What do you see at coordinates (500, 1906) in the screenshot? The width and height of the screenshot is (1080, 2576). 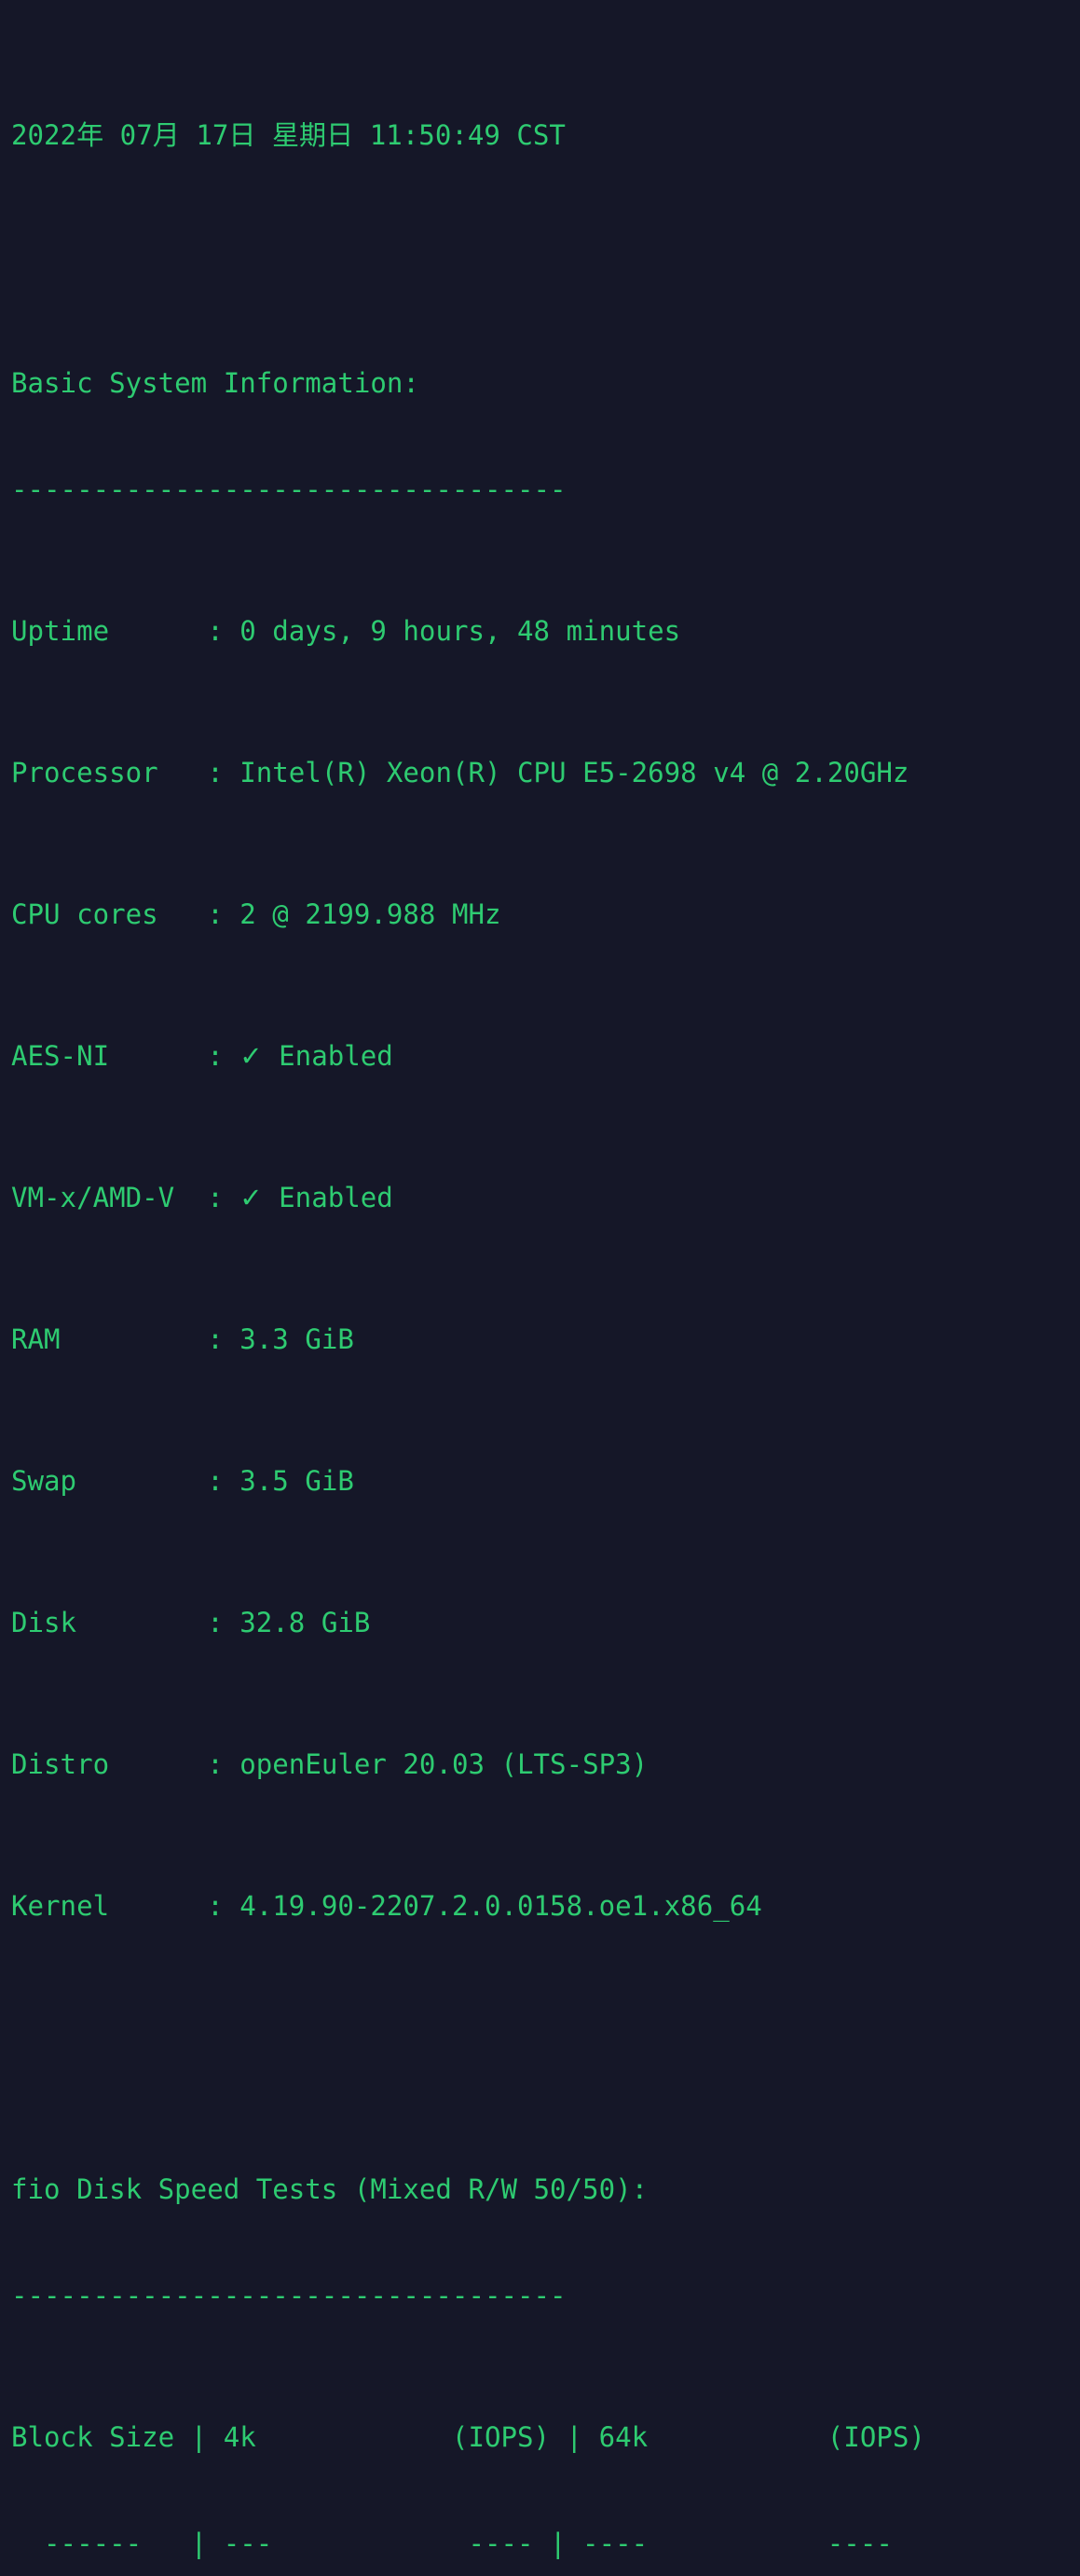 I see `info-value-kernel: 4.19.90-2207.2.0.0158.oe1.x86_64` at bounding box center [500, 1906].